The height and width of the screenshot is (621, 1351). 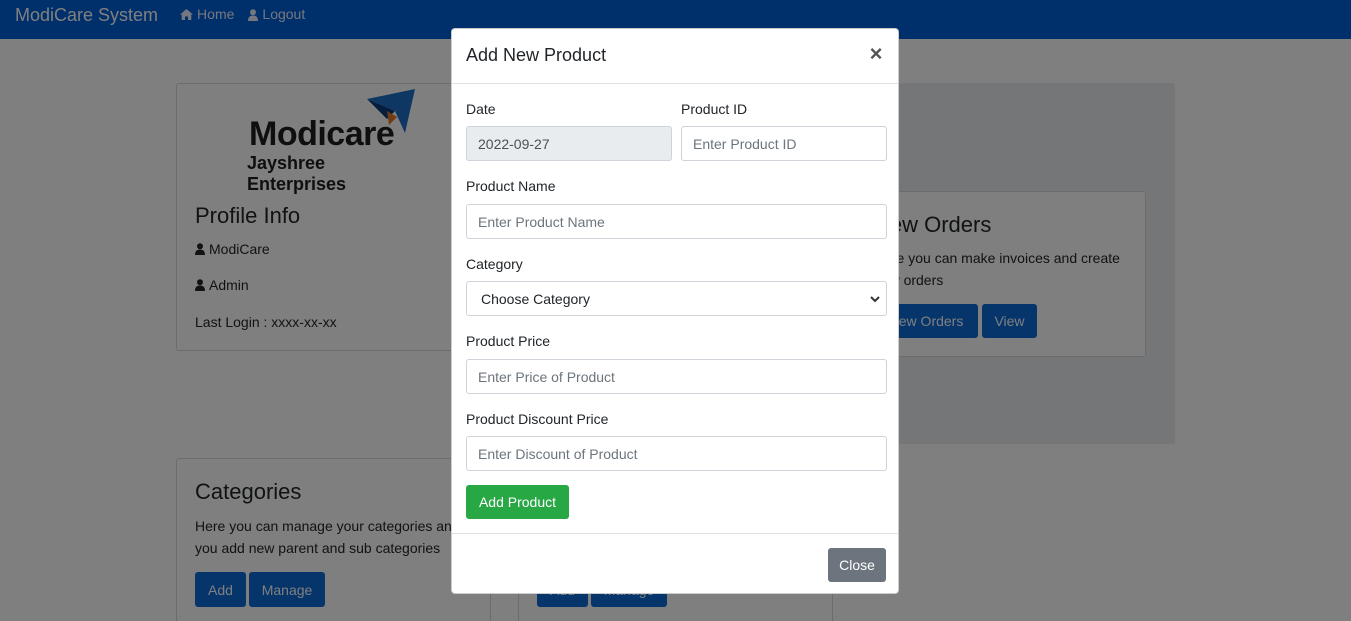 I want to click on close-button: Close, so click(x=857, y=565).